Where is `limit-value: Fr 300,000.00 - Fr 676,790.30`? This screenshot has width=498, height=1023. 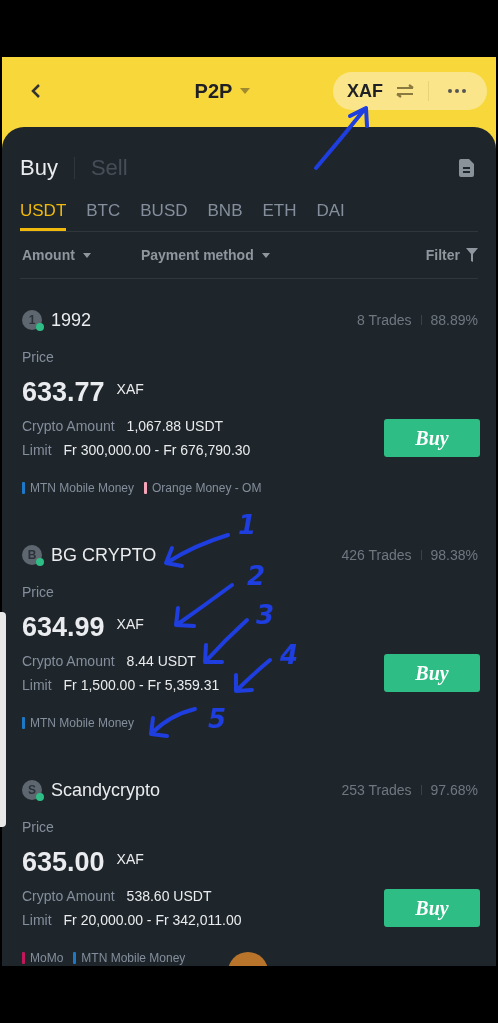 limit-value: Fr 300,000.00 - Fr 676,790.30 is located at coordinates (157, 450).